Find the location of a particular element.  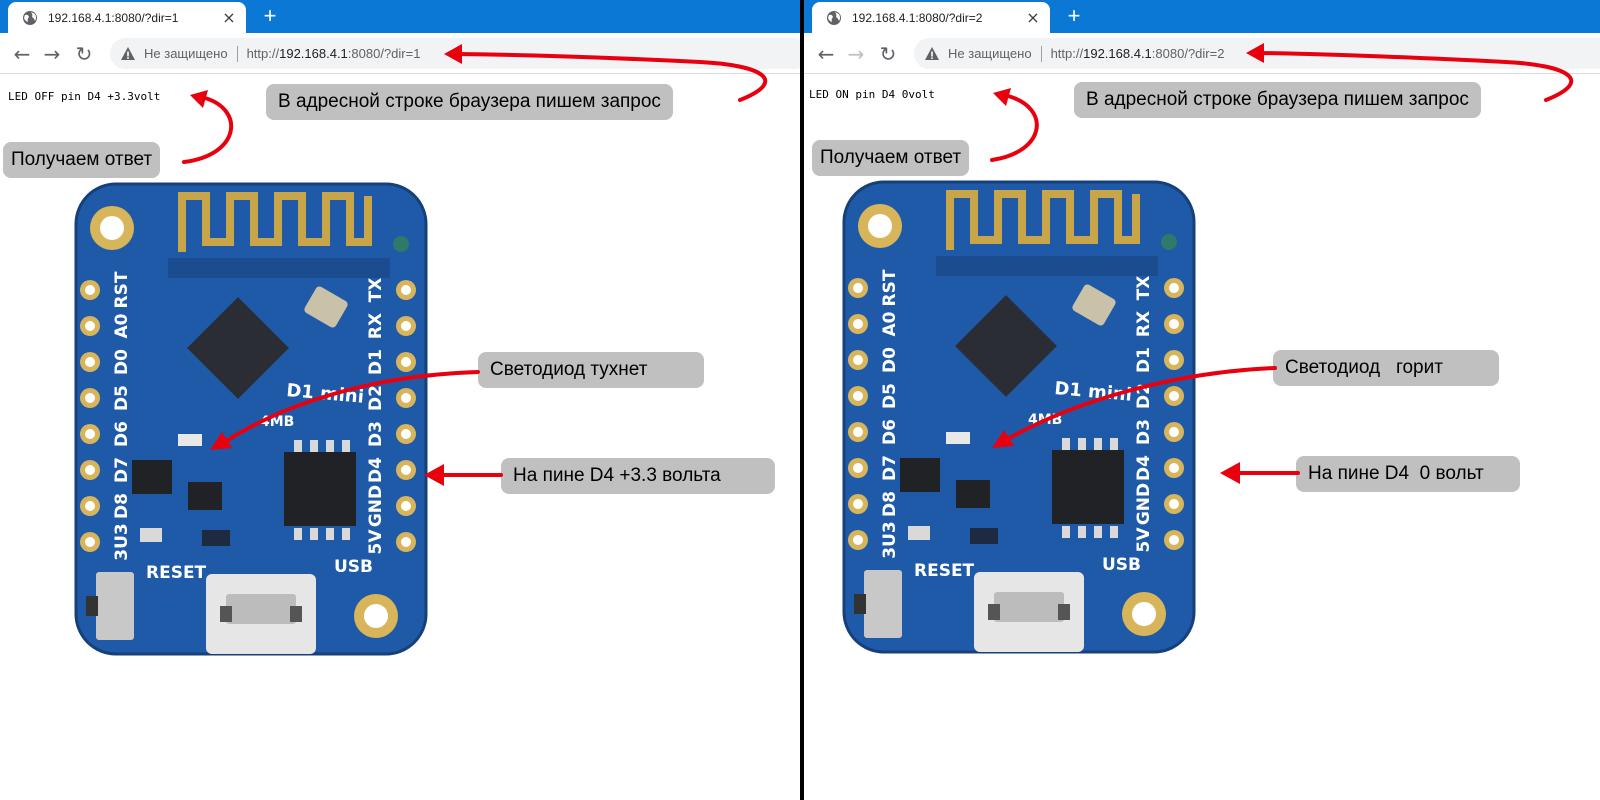

url-text: http://192.168.4.1:8080/?dir=2 is located at coordinates (1137, 53).